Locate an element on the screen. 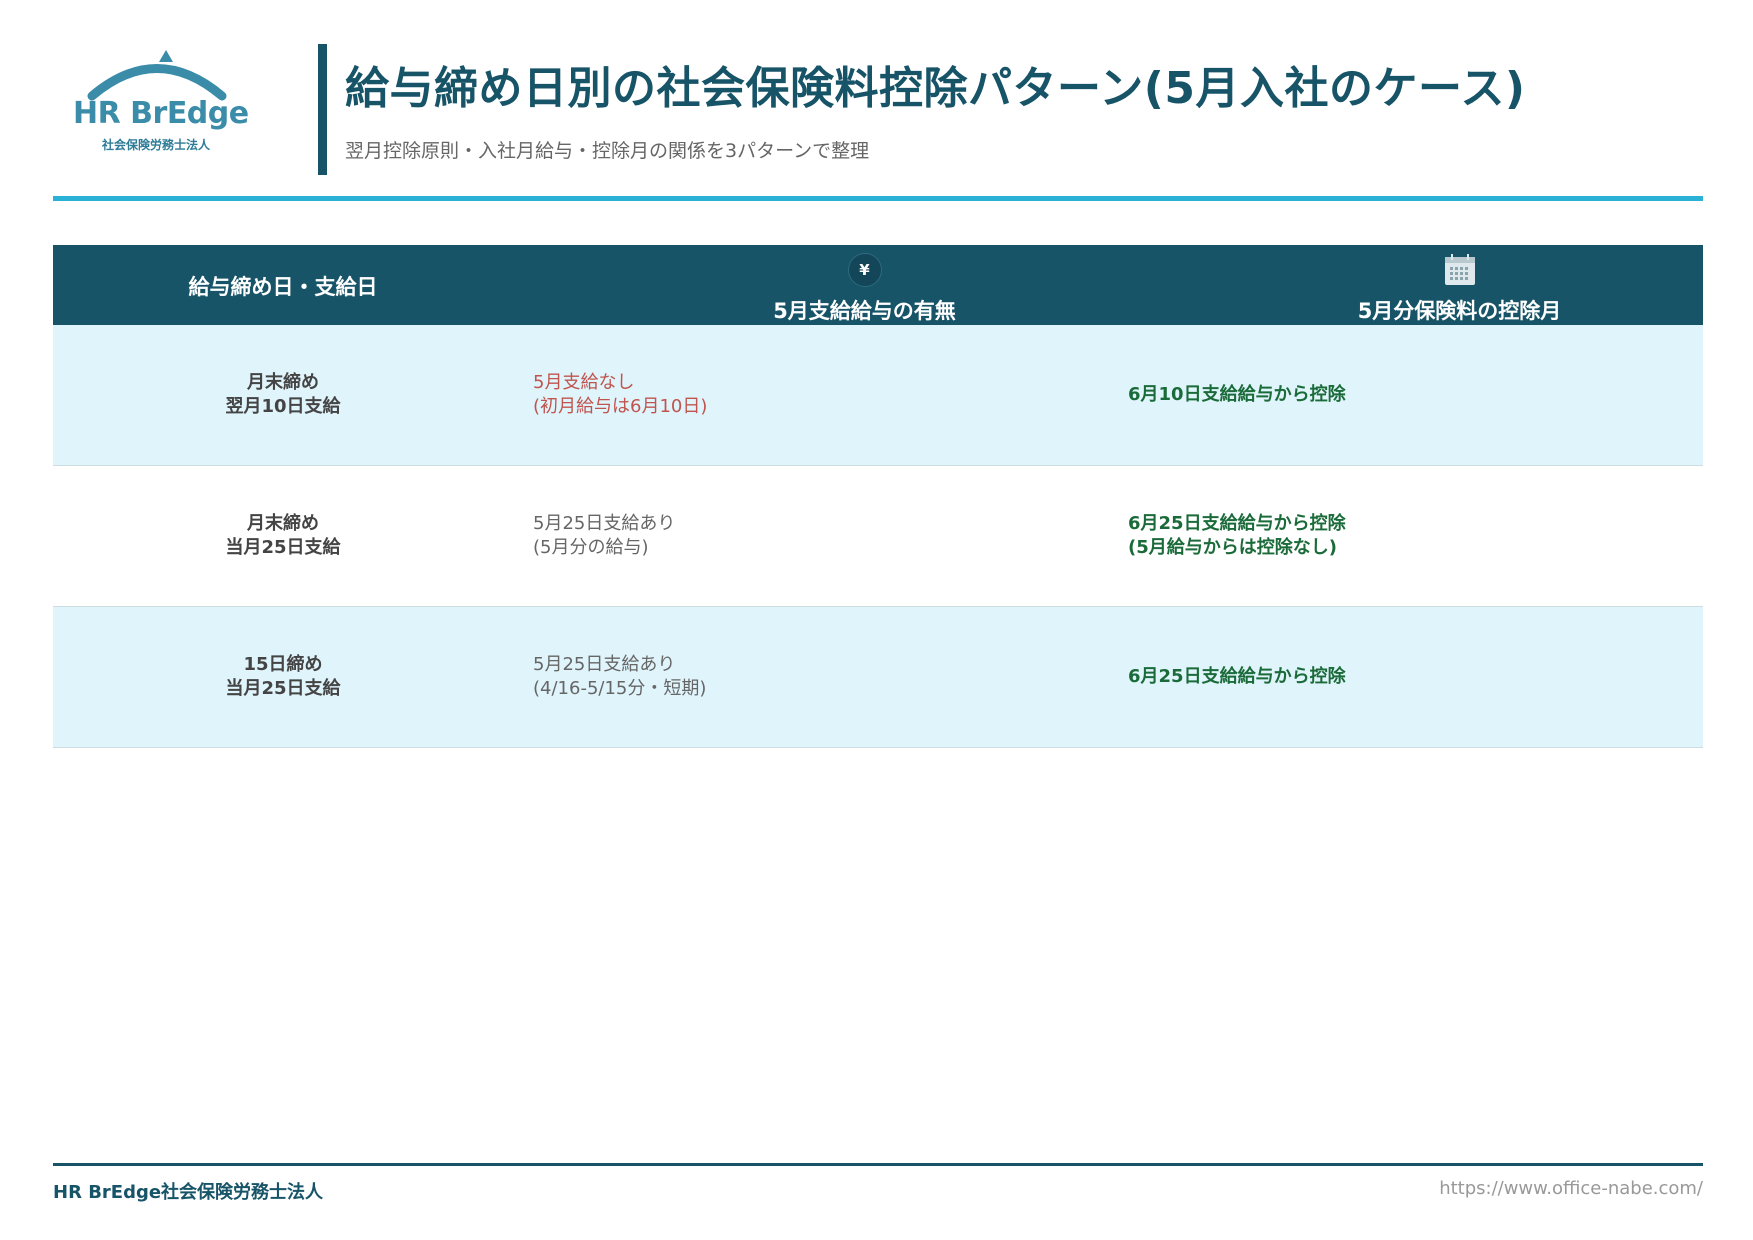  may-pay-cell: 5月支給なし (初月給与は6月10日) is located at coordinates (853, 395).